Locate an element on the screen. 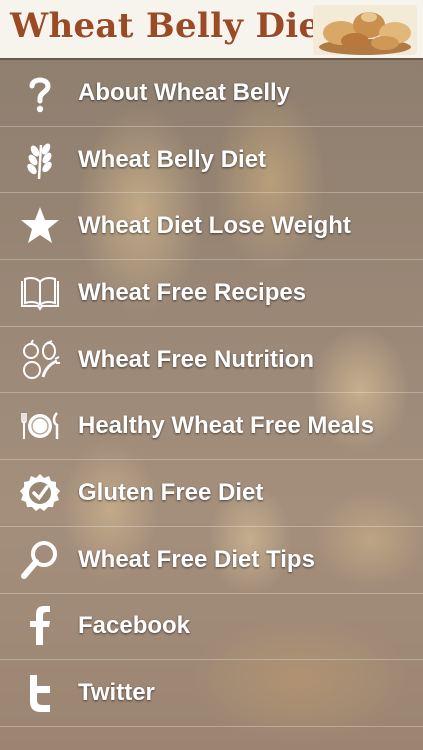  menu-item-wheat-diet-lose-weight: Wheat Diet Lose Weight is located at coordinates (211, 227).